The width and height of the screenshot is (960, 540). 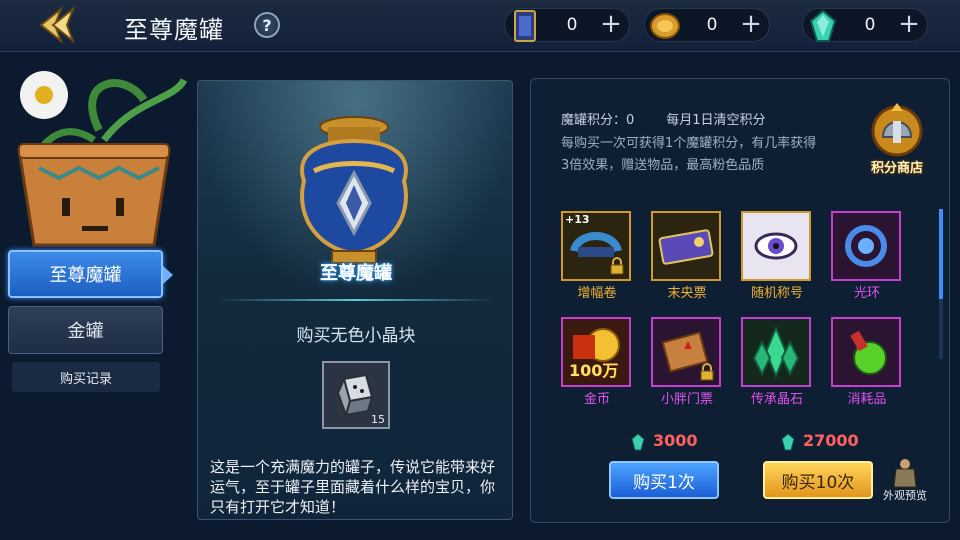 I want to click on item-label: 小胖门票, so click(x=686, y=399).